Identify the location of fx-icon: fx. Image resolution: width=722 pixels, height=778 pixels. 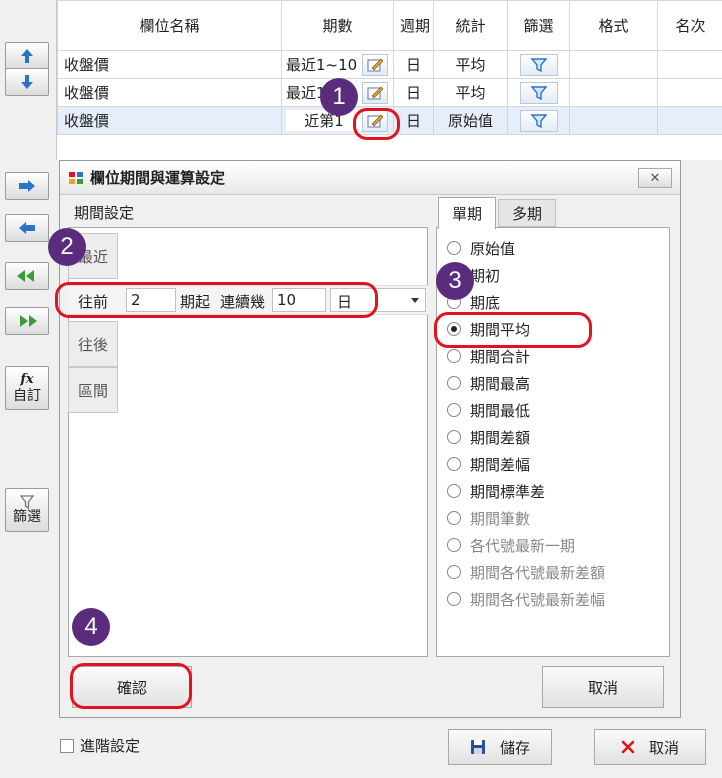
(27, 379).